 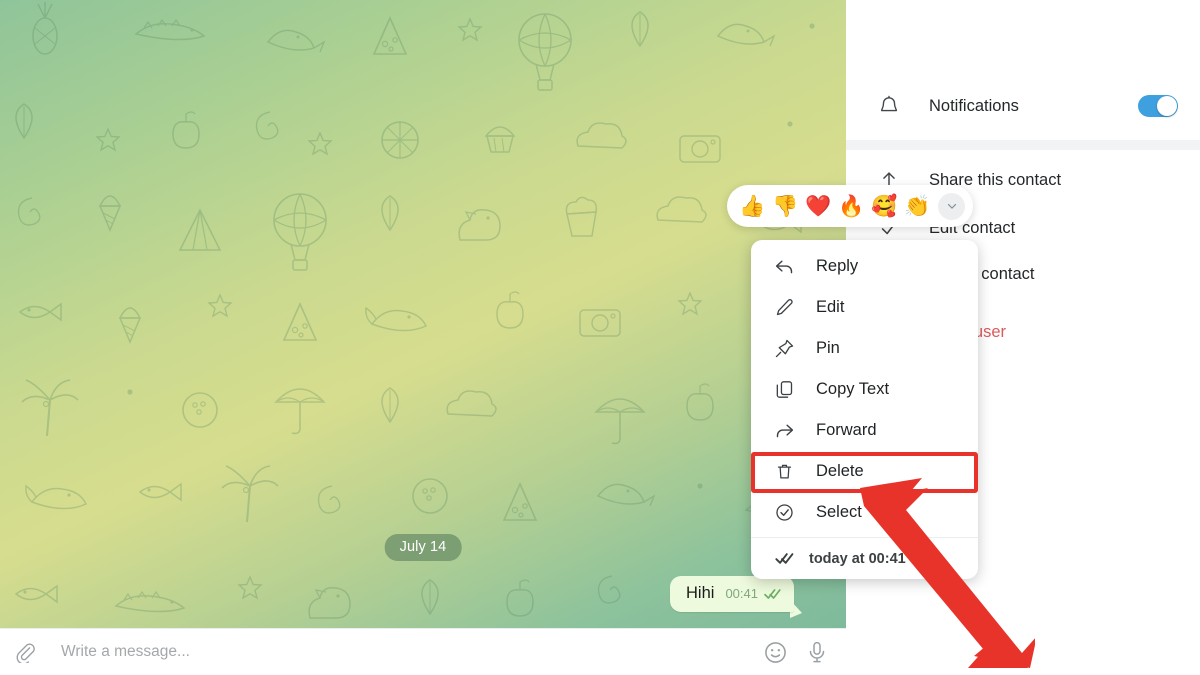 I want to click on forward-icon, so click(x=784, y=430).